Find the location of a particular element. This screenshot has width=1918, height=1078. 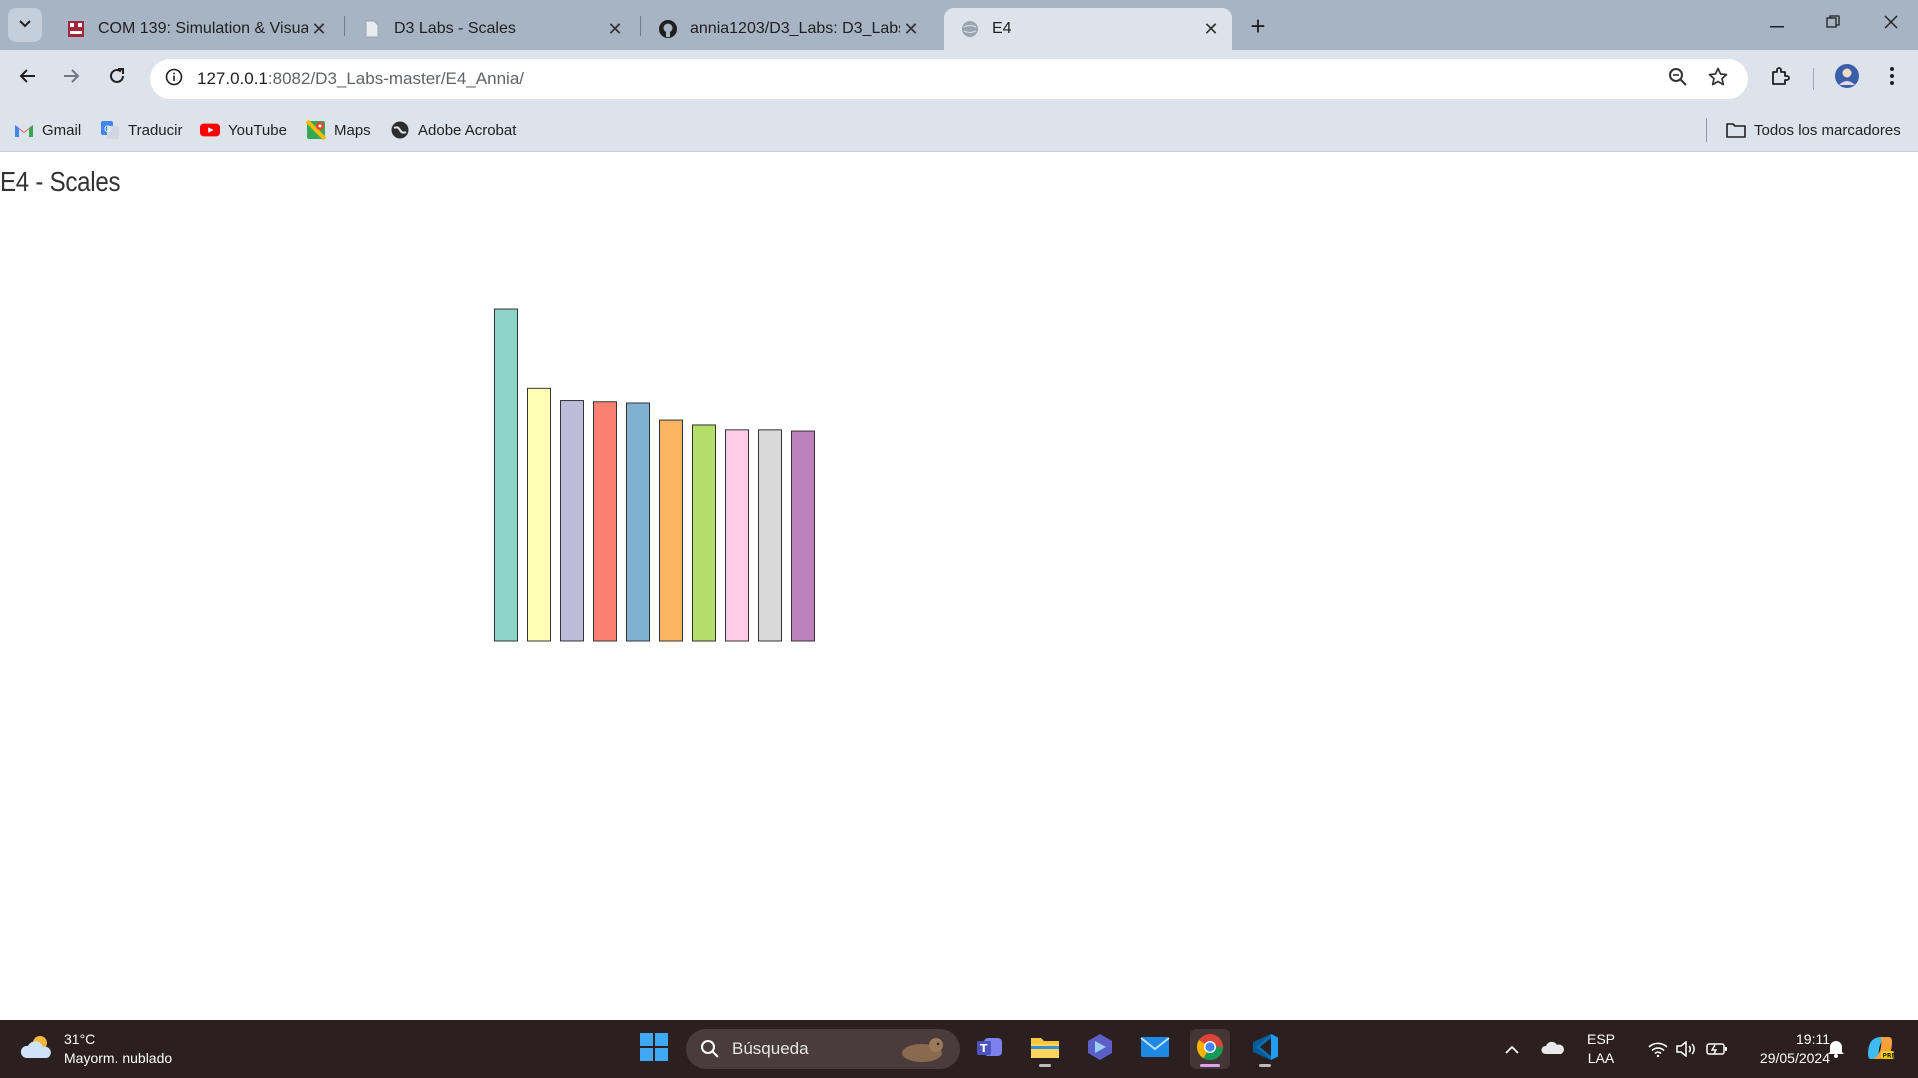

new-tab-button: + is located at coordinates (1258, 25).